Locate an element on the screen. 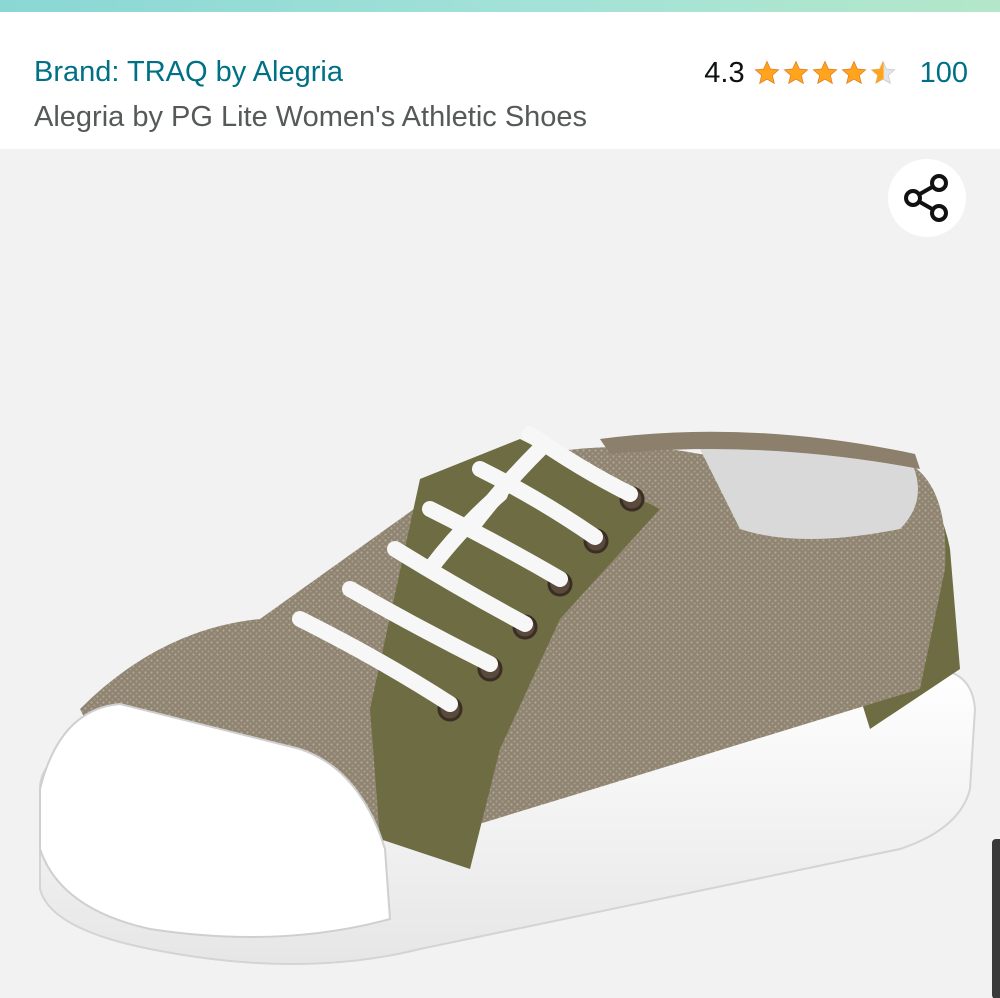 This screenshot has width=1000, height=998. half-star-icon is located at coordinates (883, 72).